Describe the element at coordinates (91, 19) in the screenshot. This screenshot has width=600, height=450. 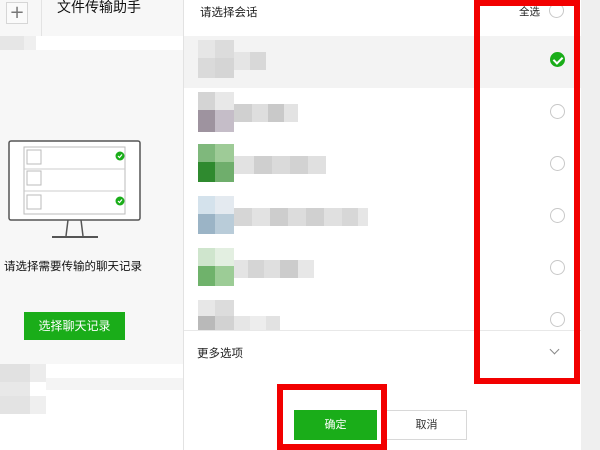
I see `chat-header: + 文件传输助手` at that location.